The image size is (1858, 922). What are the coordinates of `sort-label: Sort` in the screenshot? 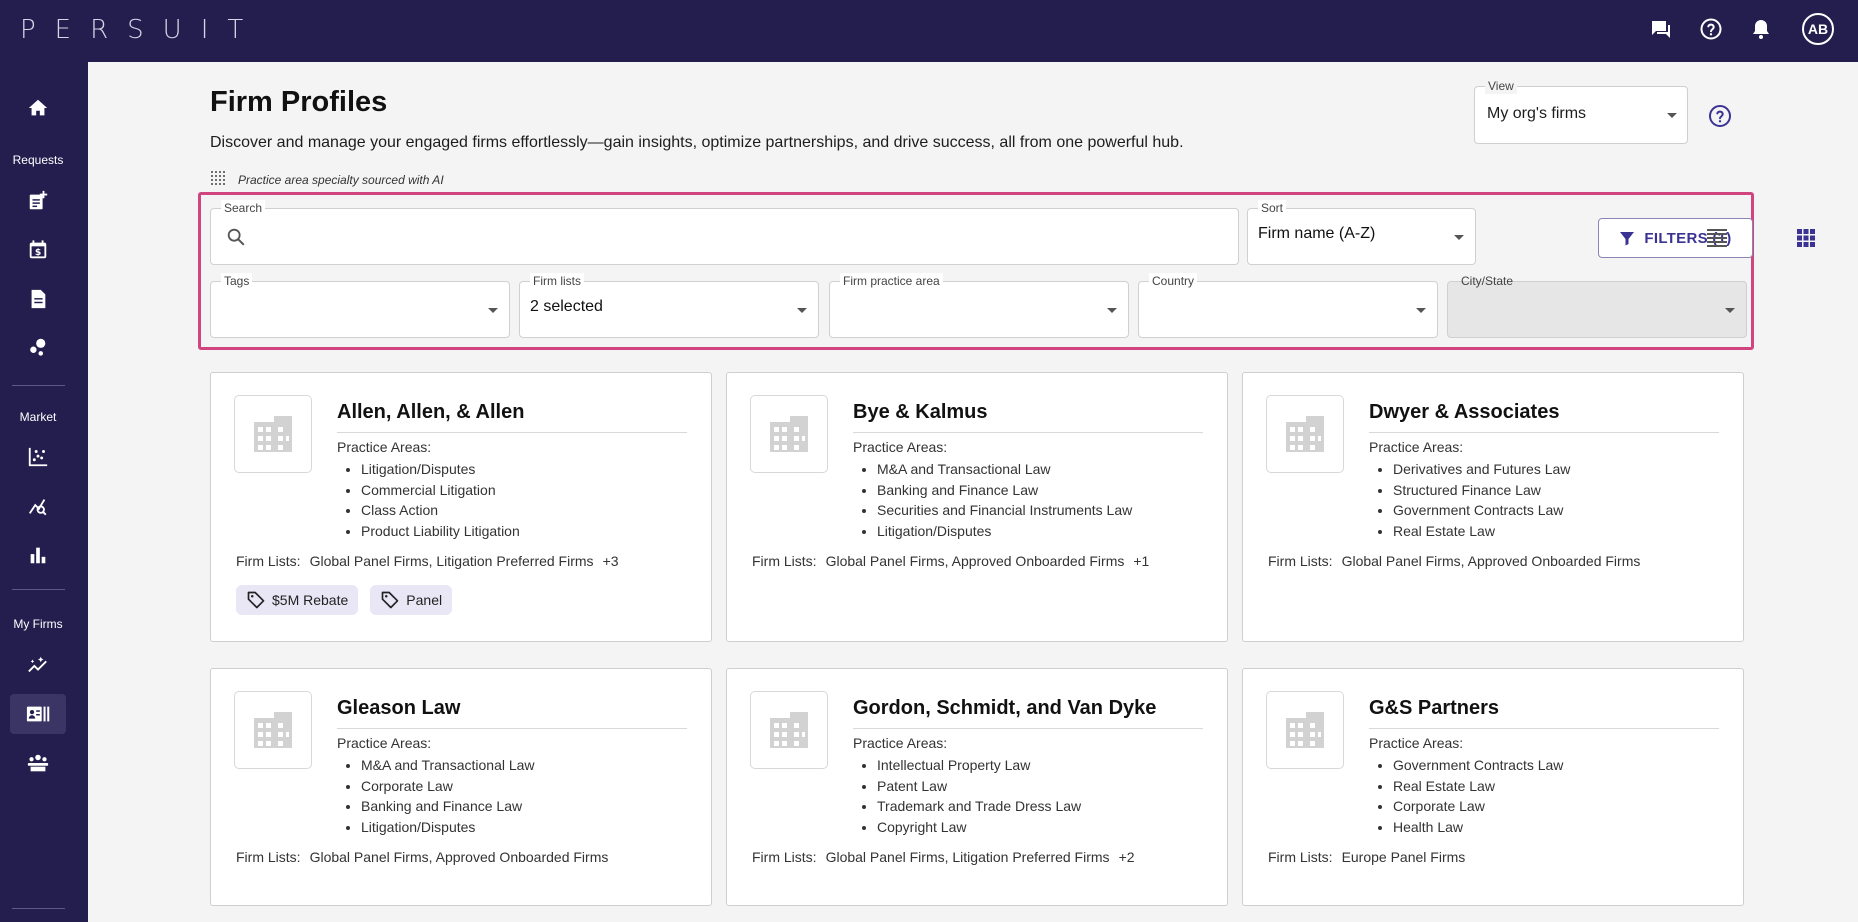 It's located at (1272, 208).